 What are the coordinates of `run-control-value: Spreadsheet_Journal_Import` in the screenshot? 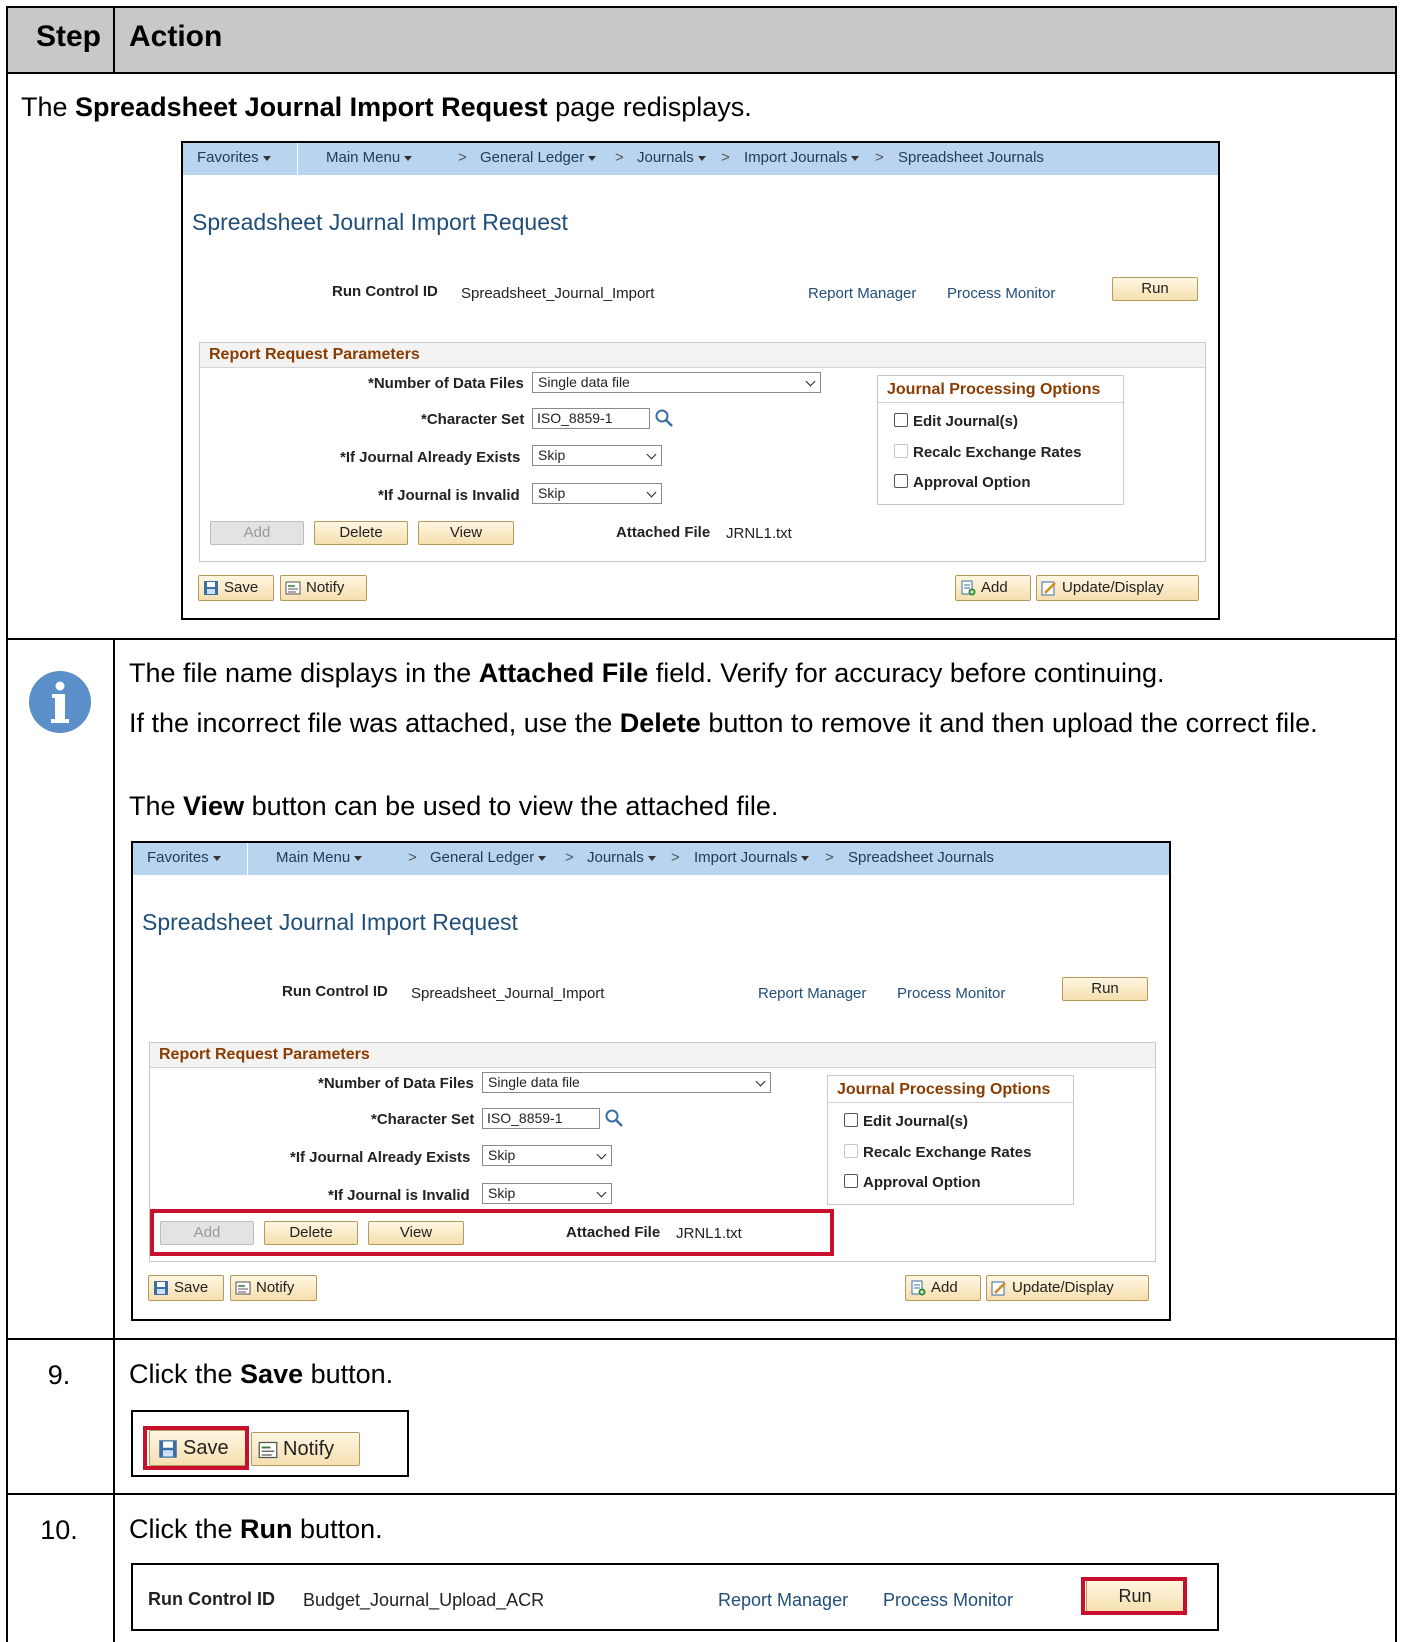 It's located at (558, 293).